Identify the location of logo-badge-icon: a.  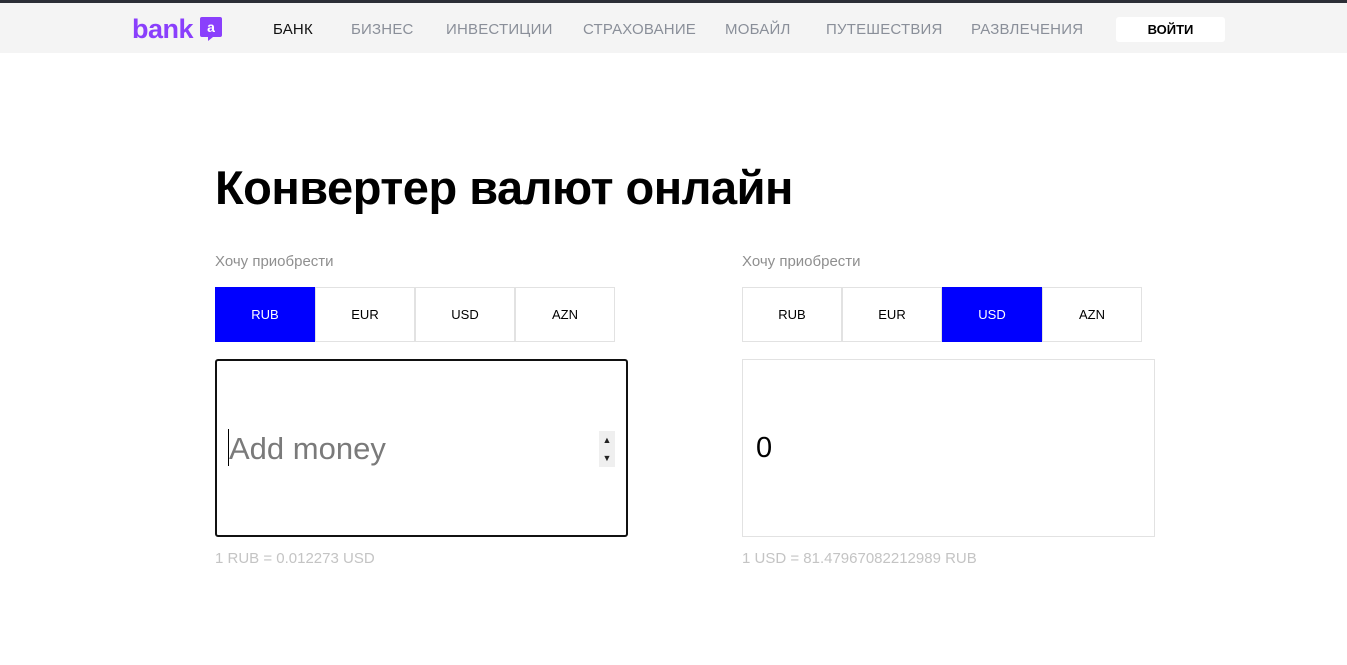
(211, 29).